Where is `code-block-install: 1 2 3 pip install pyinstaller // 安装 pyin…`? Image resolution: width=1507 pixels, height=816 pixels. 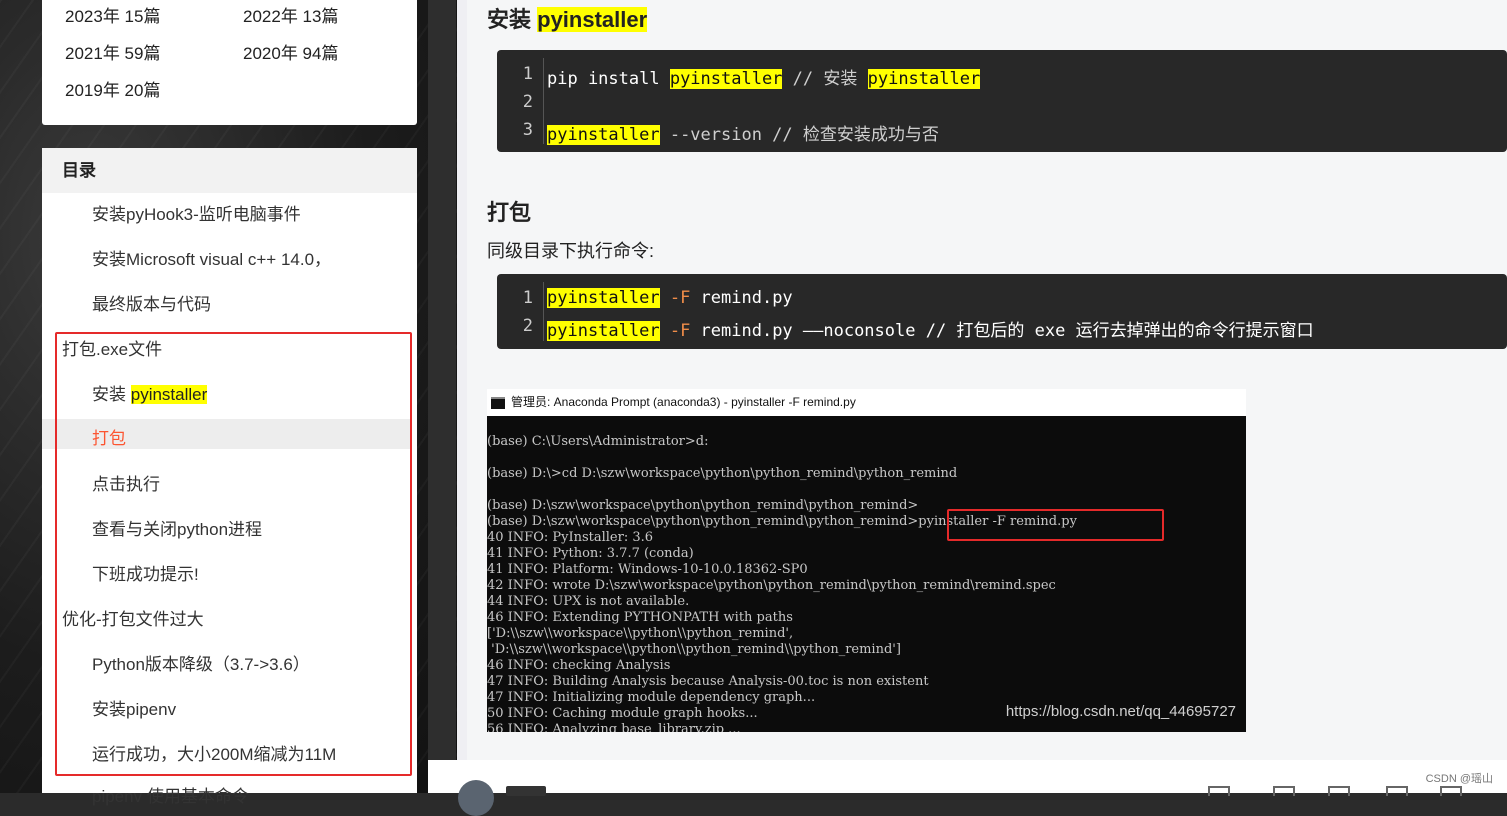 code-block-install: 1 2 3 pip install pyinstaller // 安装 pyin… is located at coordinates (1002, 101).